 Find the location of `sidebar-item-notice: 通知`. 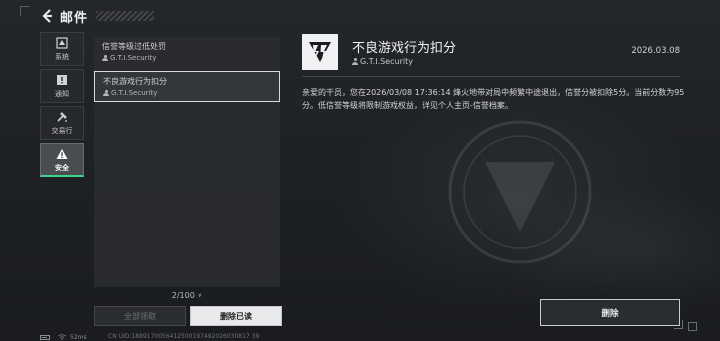

sidebar-item-notice: 通知 is located at coordinates (62, 86).